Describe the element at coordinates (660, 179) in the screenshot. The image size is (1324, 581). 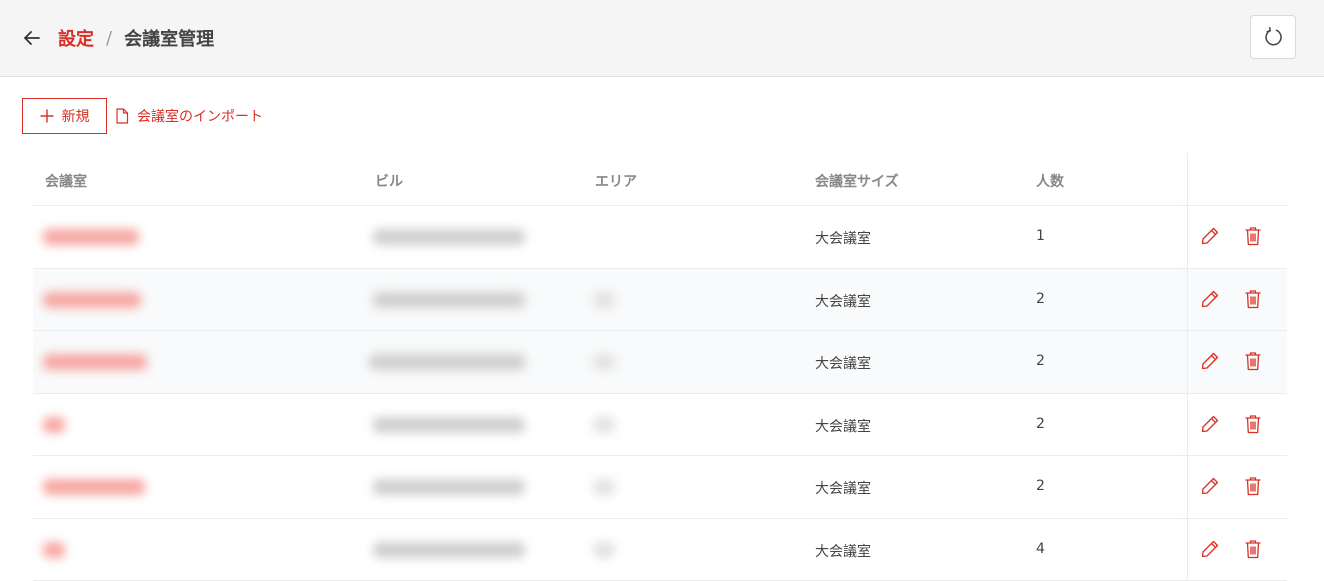
I see `table-header: 会議室 ビル エリア 会議室サイズ 人数` at that location.